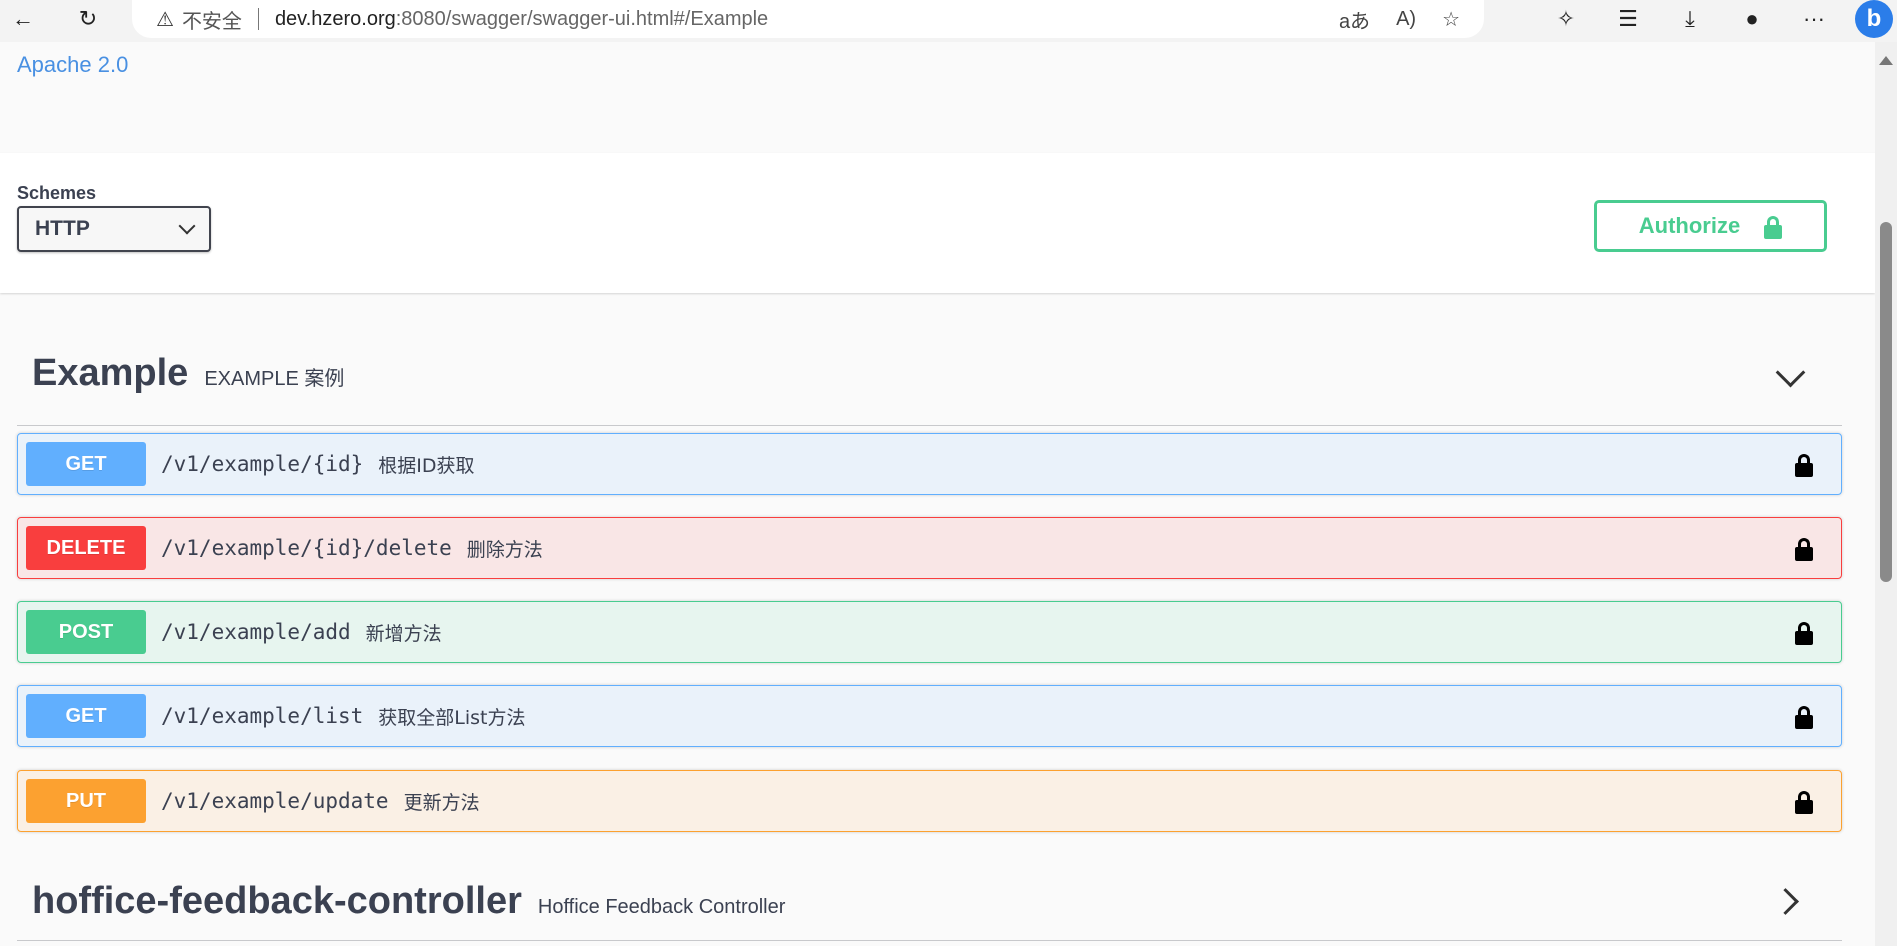 The height and width of the screenshot is (946, 1897). What do you see at coordinates (262, 464) in the screenshot?
I see `operation-path: /v1/example/{id}` at bounding box center [262, 464].